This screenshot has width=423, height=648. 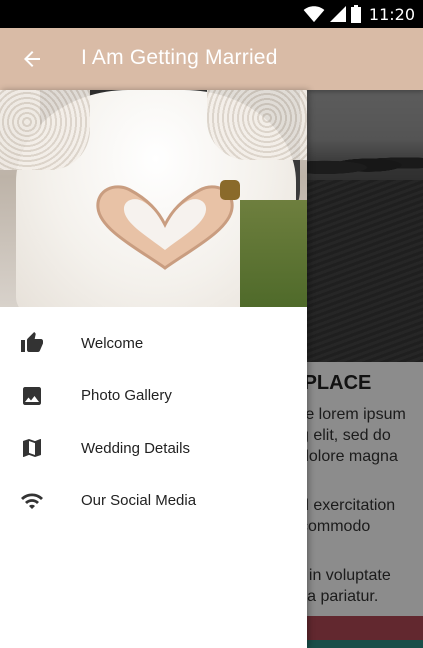 What do you see at coordinates (257, 125) in the screenshot?
I see `lace-sleeve-right` at bounding box center [257, 125].